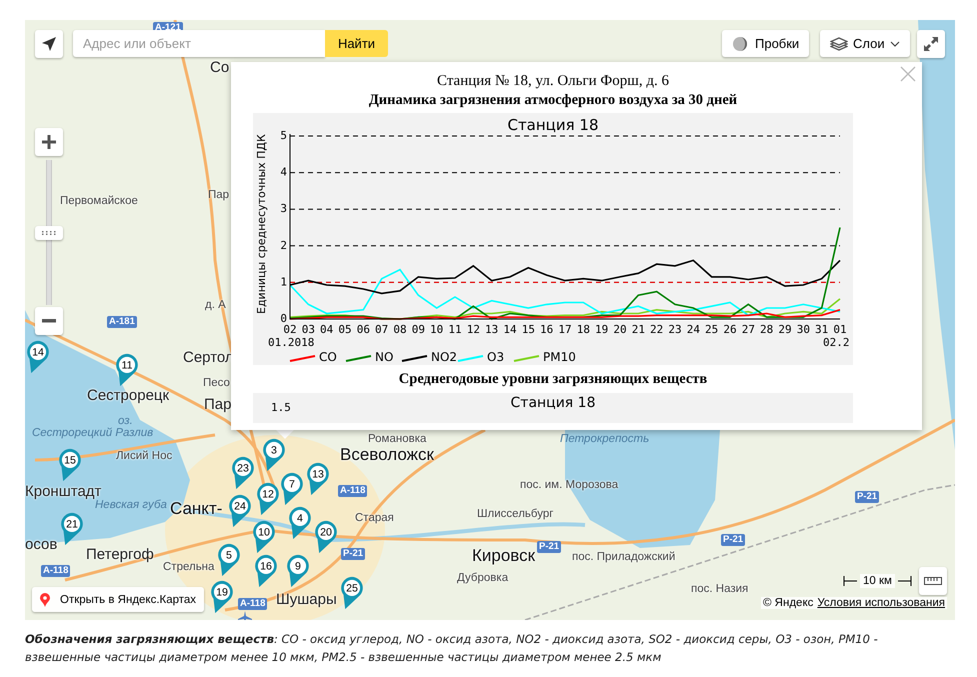 The image size is (977, 677). What do you see at coordinates (482, 578) in the screenshot?
I see `place-label: Дубровка` at bounding box center [482, 578].